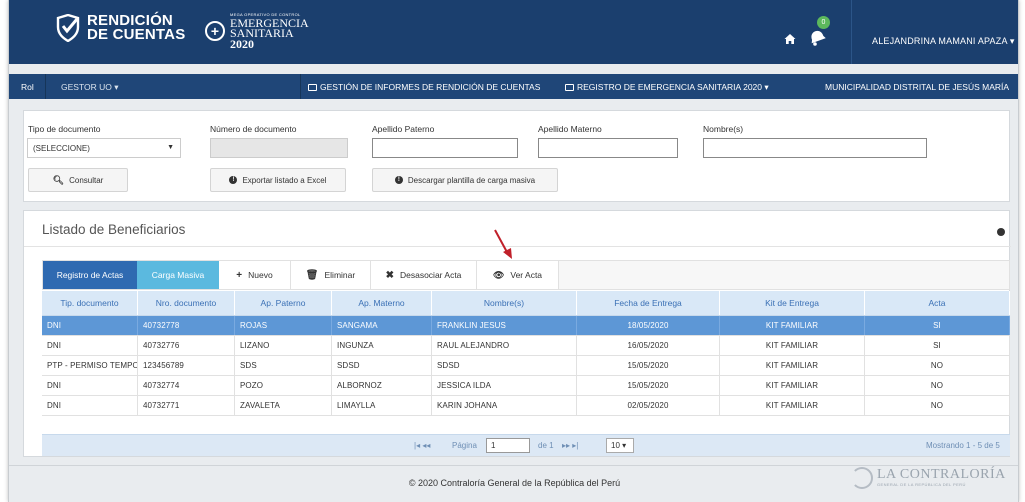 The height and width of the screenshot is (502, 1025). Describe the element at coordinates (178, 275) in the screenshot. I see `tab-carga-masiva: Carga Masiva` at that location.